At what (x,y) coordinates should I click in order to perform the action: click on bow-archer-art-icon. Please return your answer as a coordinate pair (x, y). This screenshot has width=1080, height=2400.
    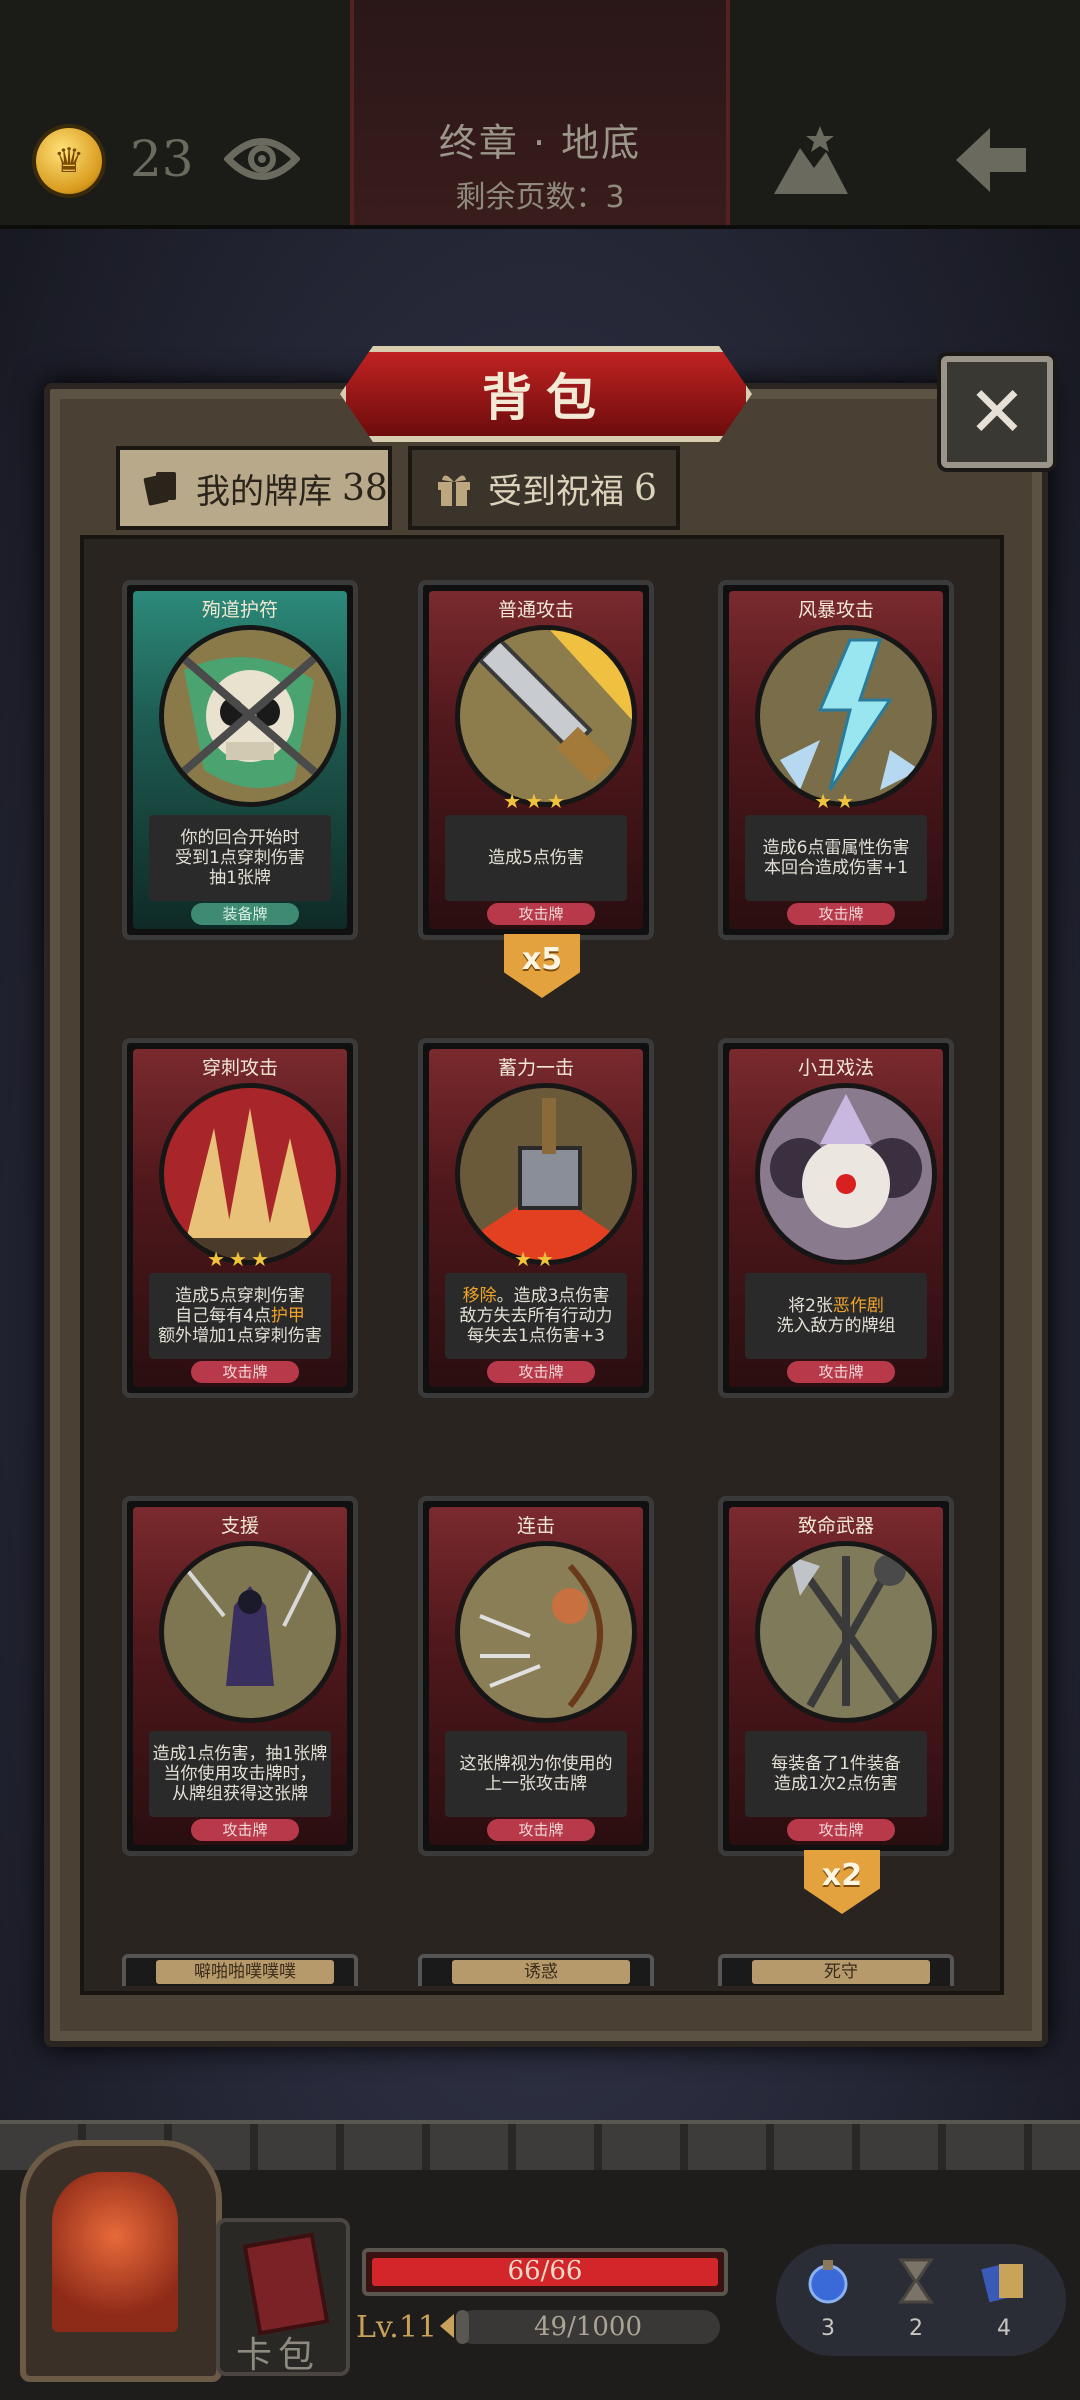
    Looking at the image, I should click on (546, 1632).